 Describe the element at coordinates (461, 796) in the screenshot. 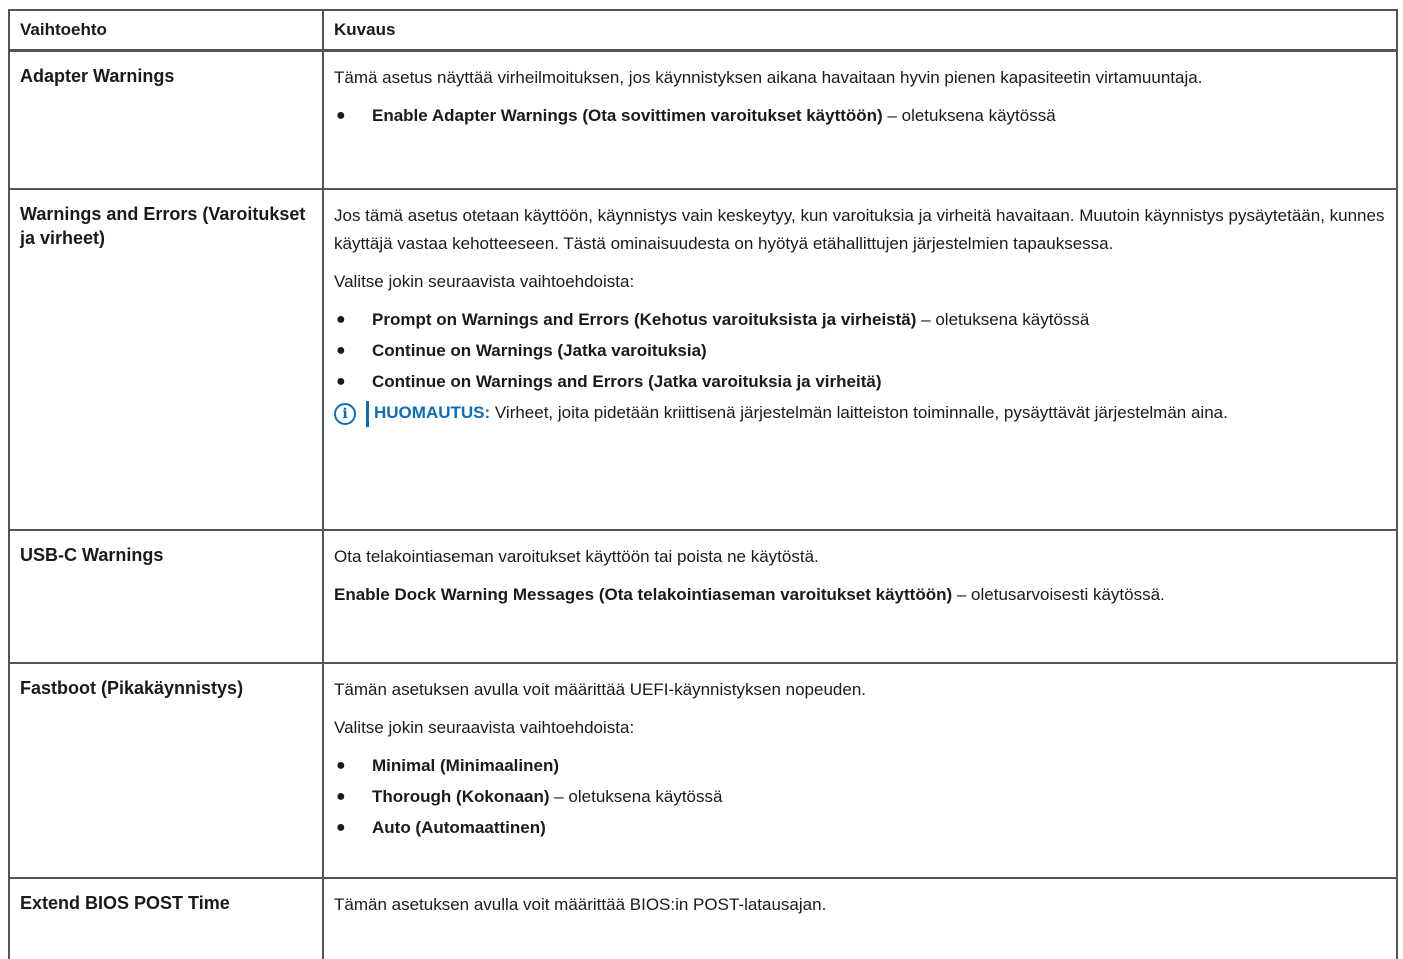

I see `list-item-label: Thorough (Kokonaan)` at that location.